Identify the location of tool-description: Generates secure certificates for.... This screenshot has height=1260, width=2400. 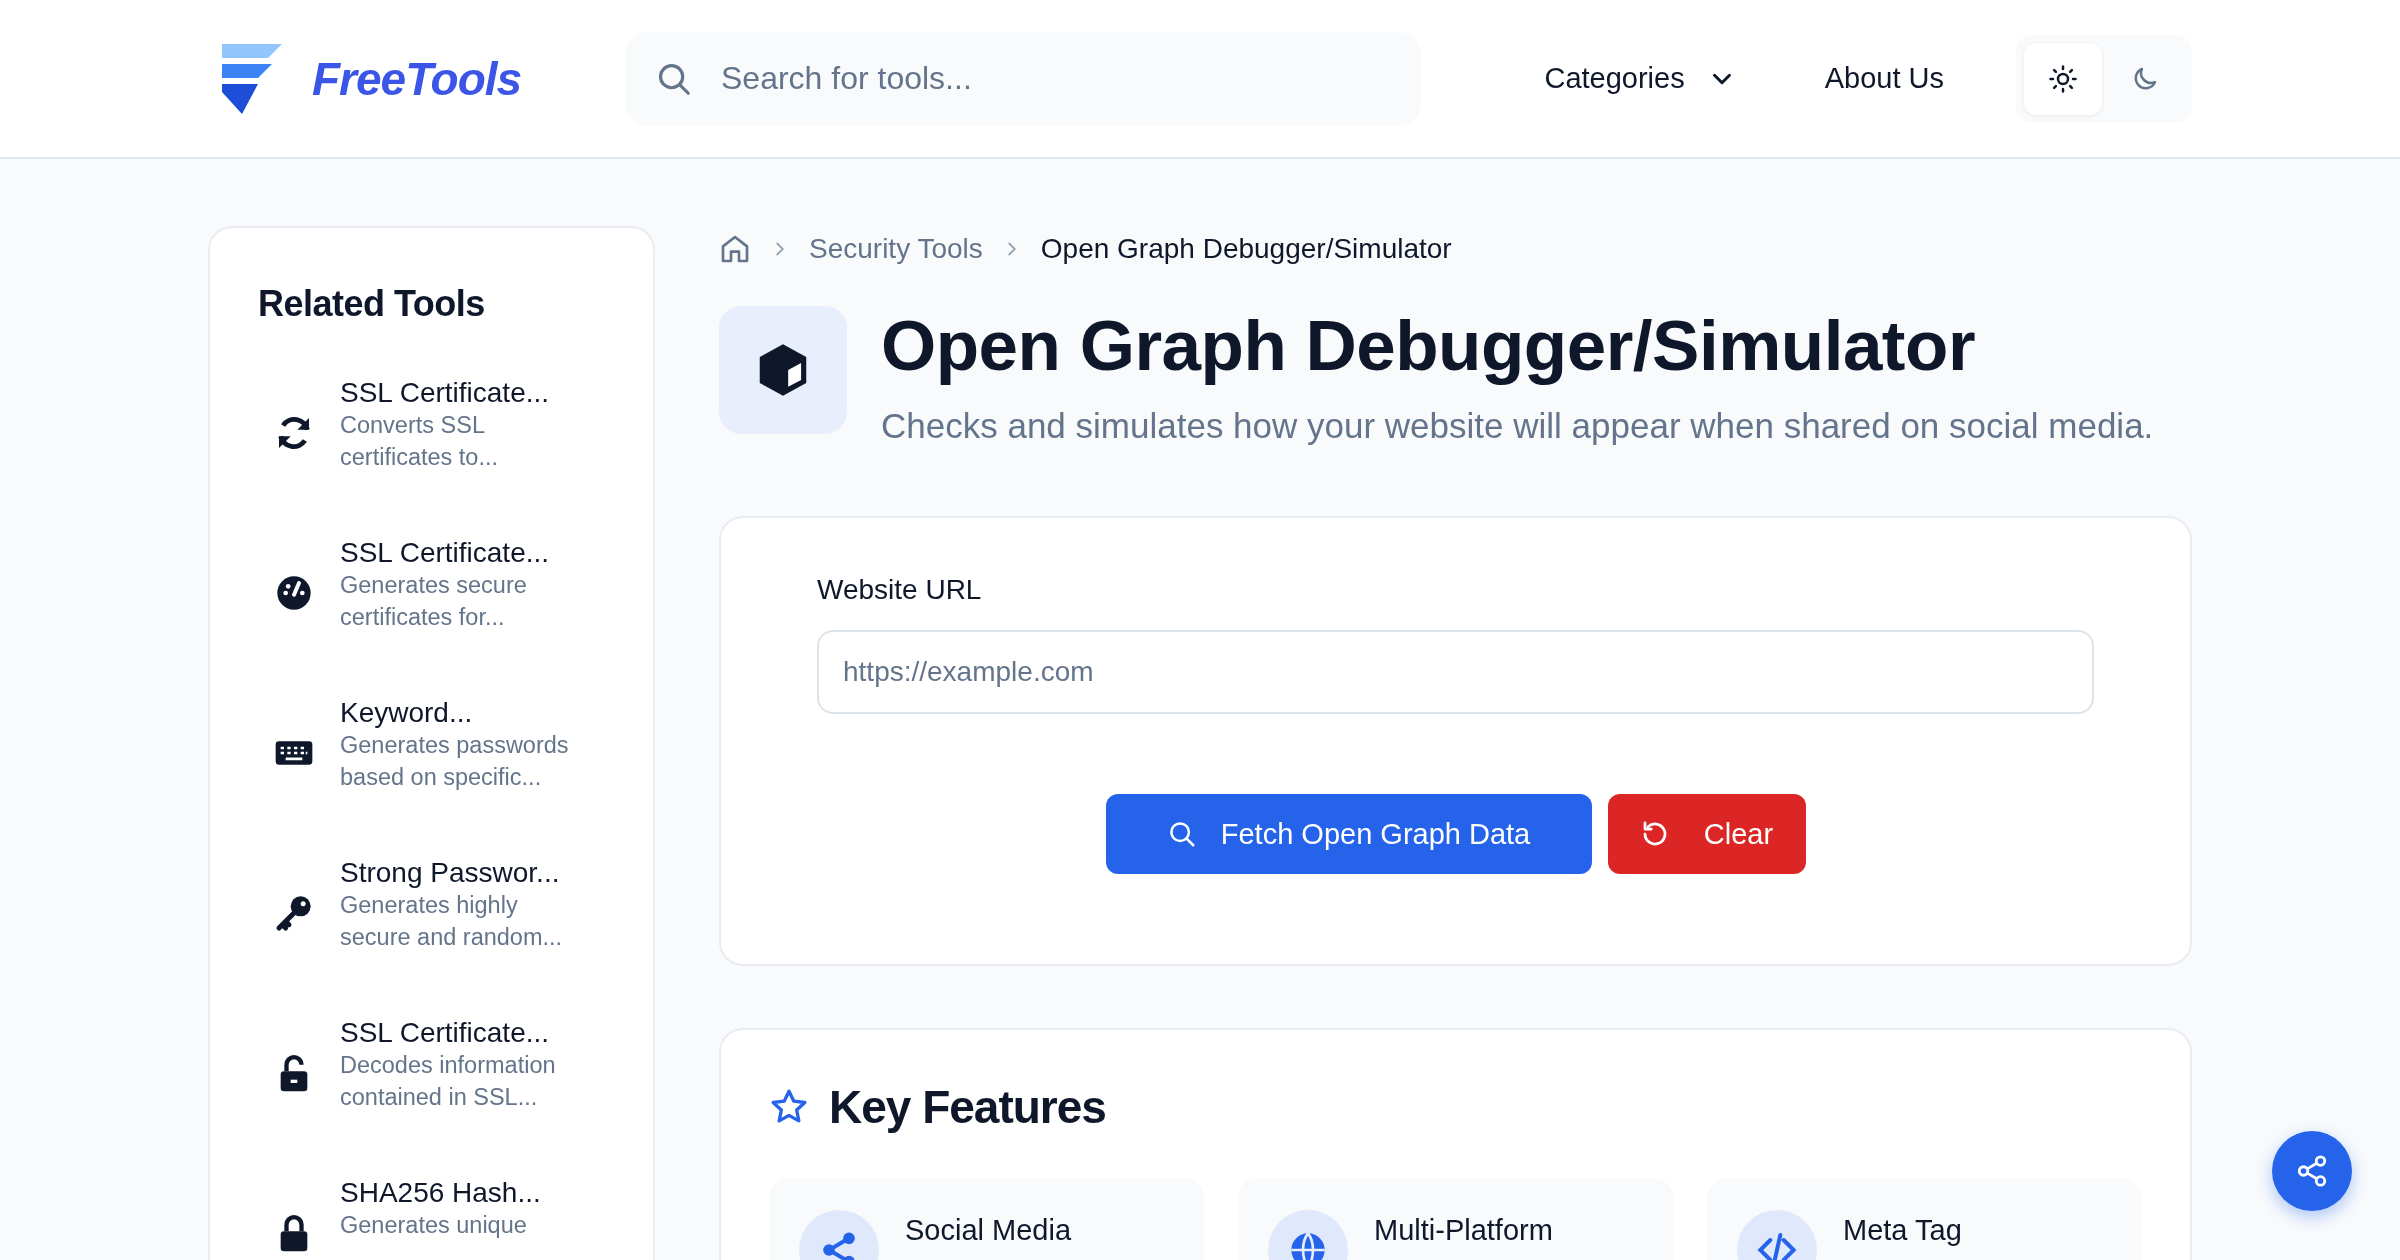
(434, 601).